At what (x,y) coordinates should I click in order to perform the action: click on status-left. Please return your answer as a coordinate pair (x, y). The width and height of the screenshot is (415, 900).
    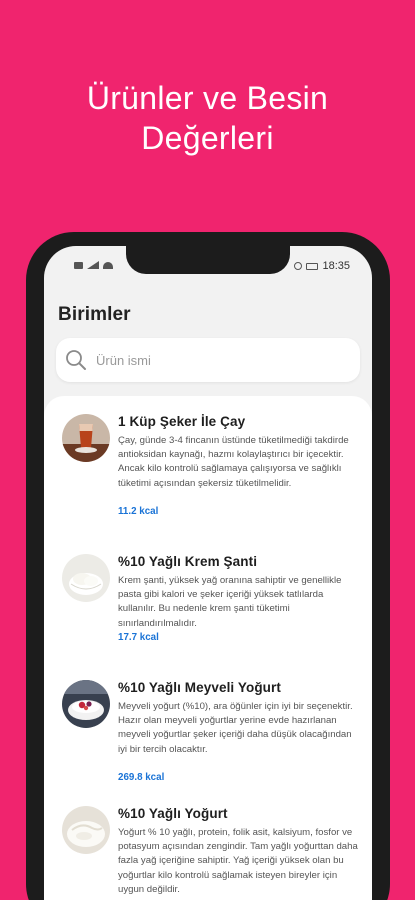
    Looking at the image, I should click on (93, 265).